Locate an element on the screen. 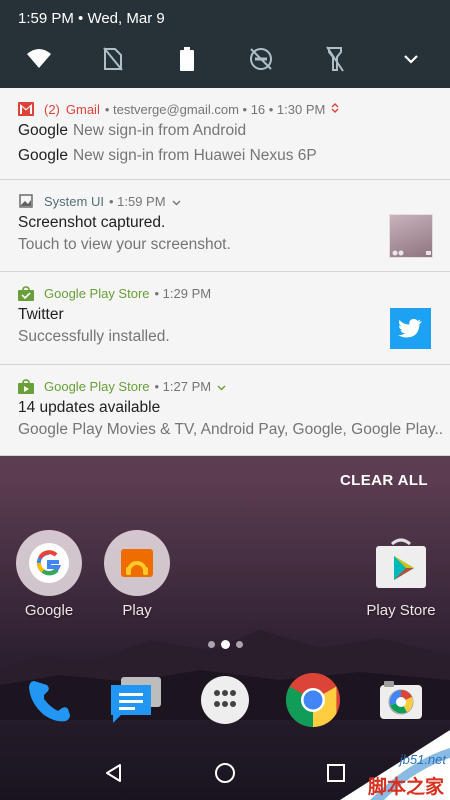 The image size is (450, 800). expand-collapse-icon is located at coordinates (335, 109).